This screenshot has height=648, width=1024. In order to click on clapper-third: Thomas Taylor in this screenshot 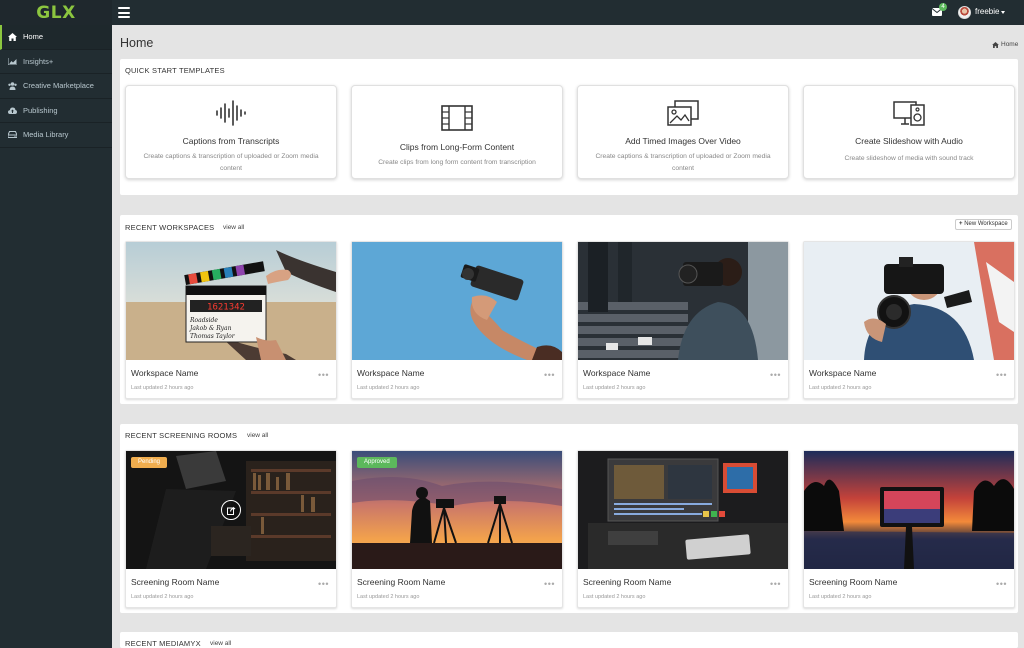, I will do `click(213, 336)`.